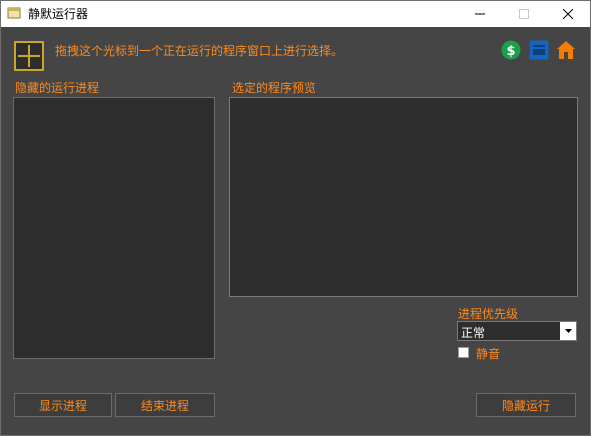 The image size is (591, 436). What do you see at coordinates (488, 314) in the screenshot?
I see `priority-label: 进程优先级` at bounding box center [488, 314].